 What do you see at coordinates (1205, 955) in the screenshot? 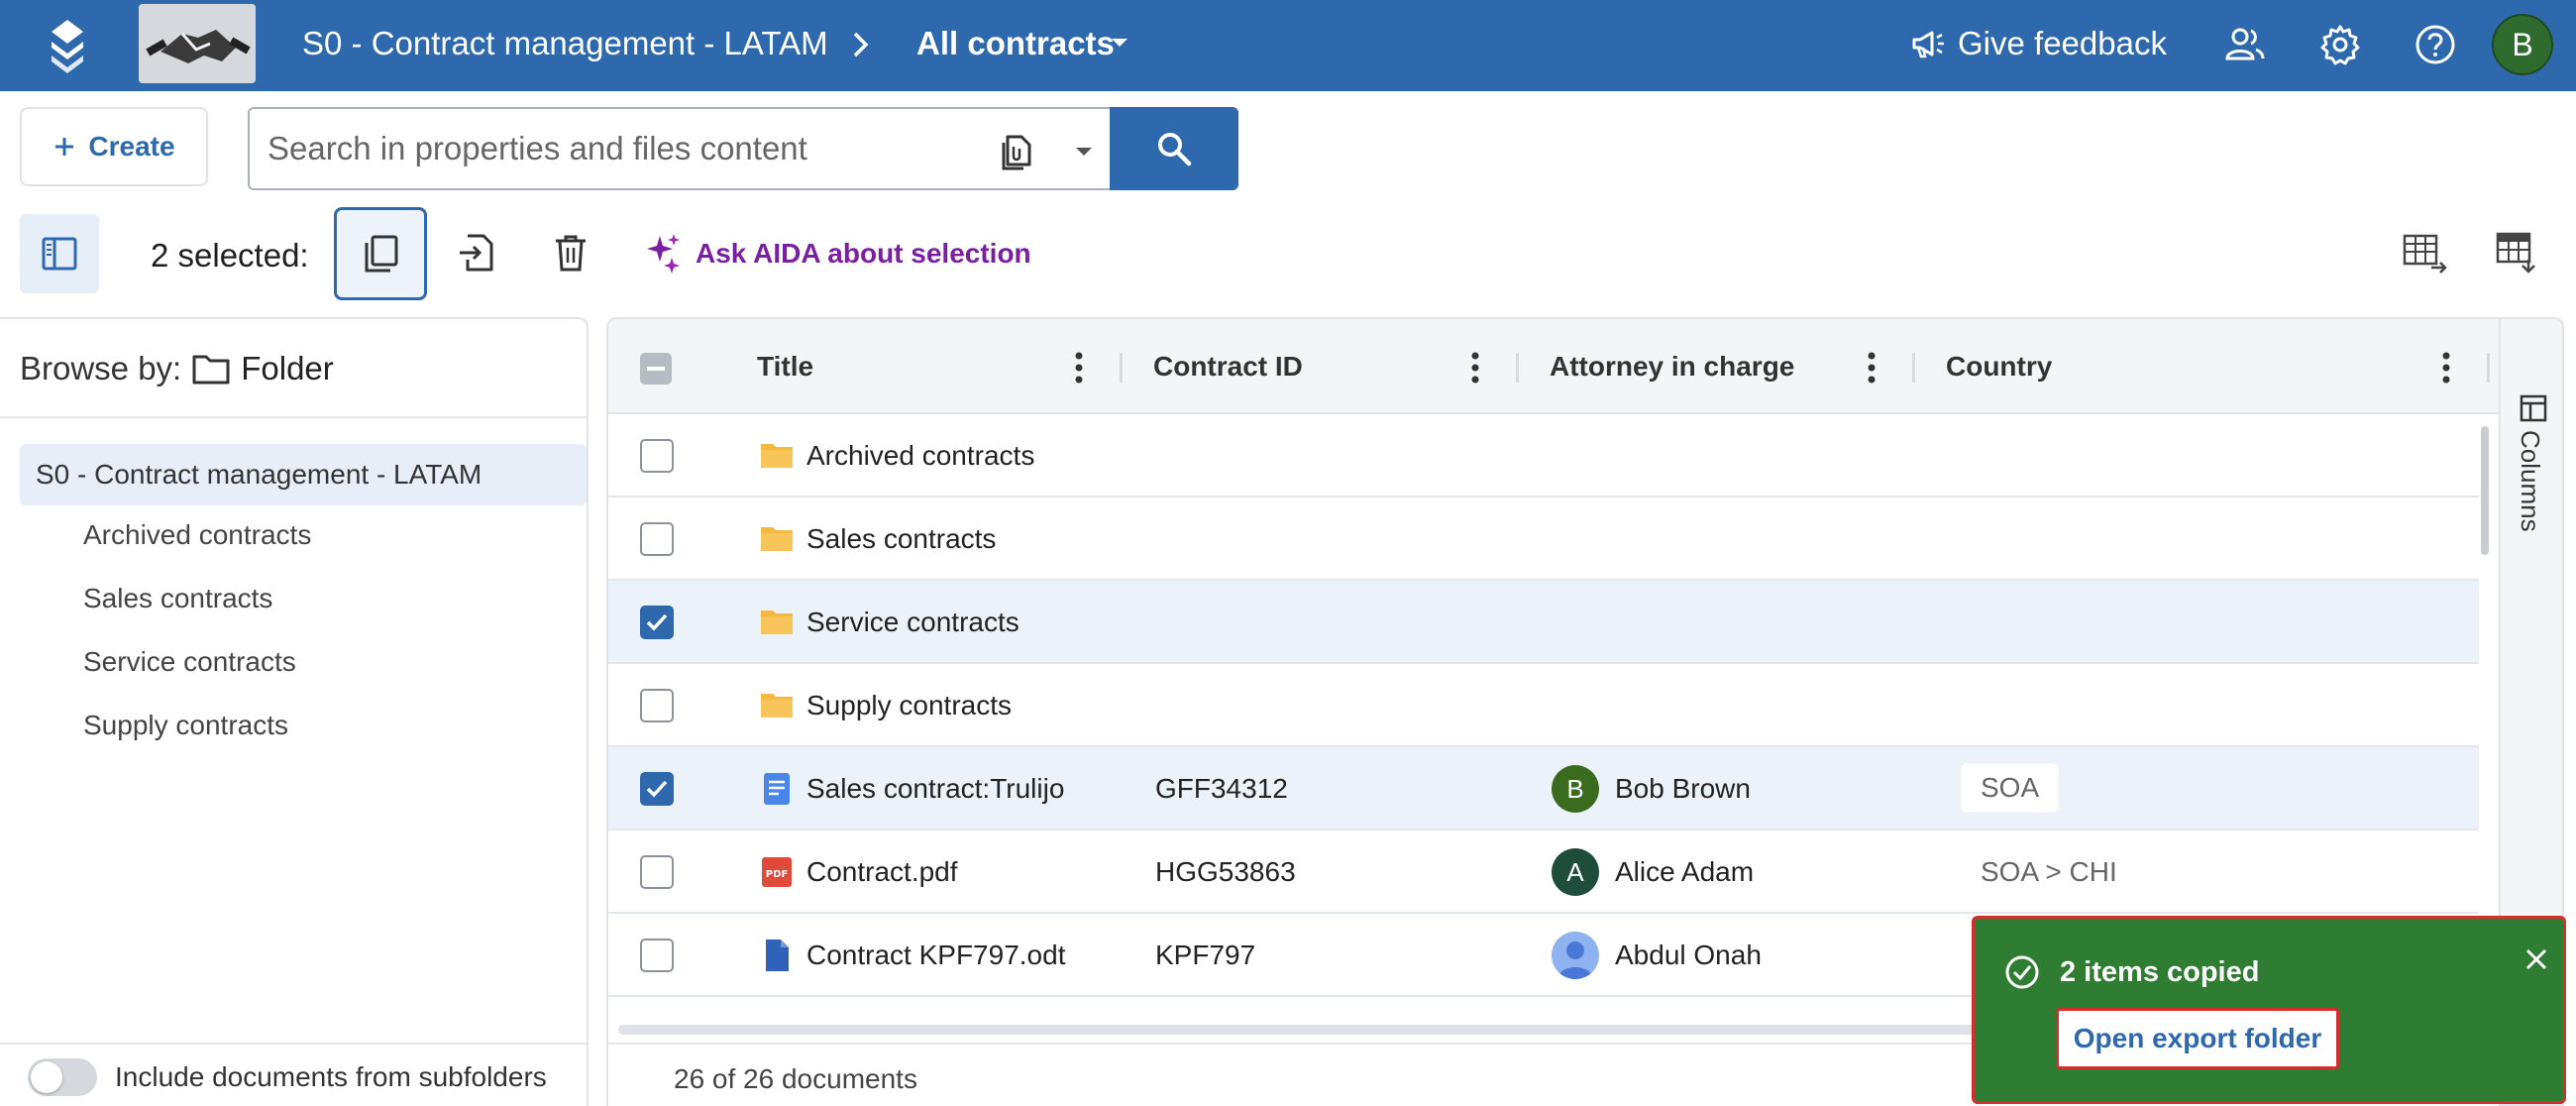
I see `row-contract-id: KPF797` at bounding box center [1205, 955].